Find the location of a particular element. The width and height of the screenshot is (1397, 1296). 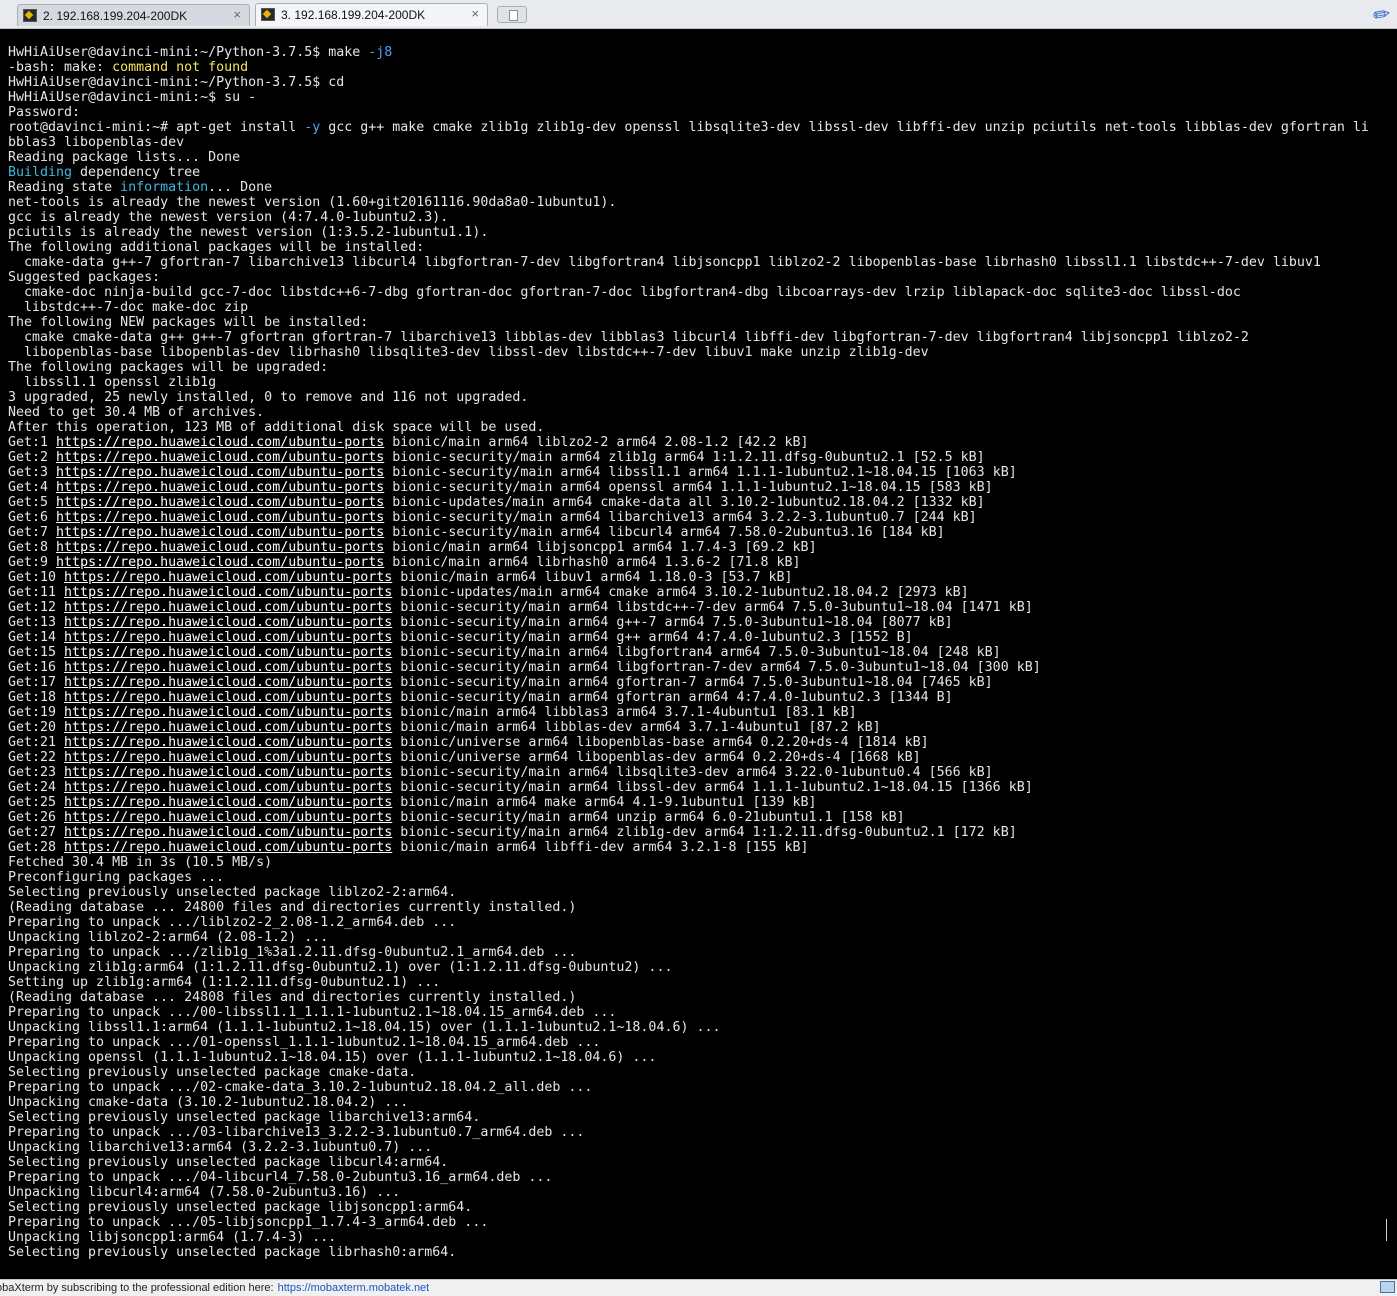

terminal-line: bblas3 libopenblas-dev is located at coordinates (688, 142).